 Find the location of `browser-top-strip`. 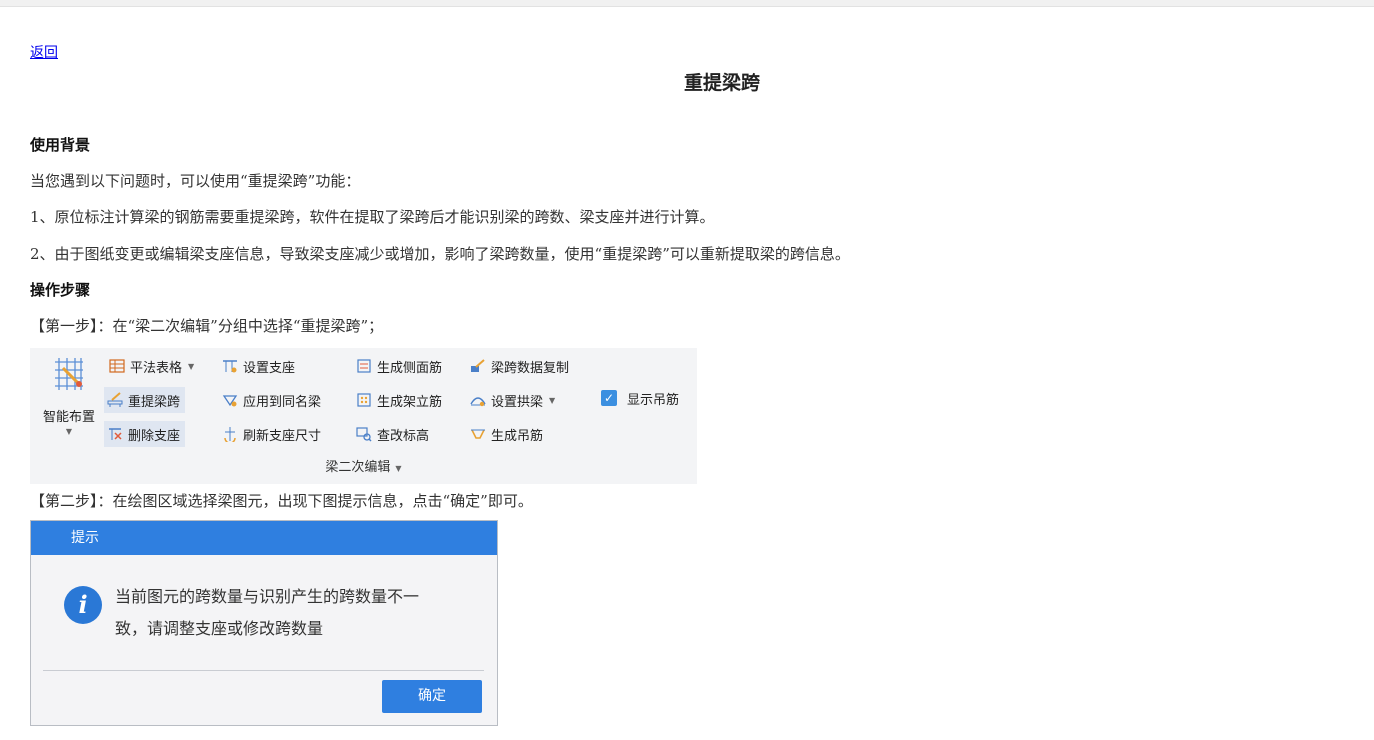

browser-top-strip is located at coordinates (687, 3).